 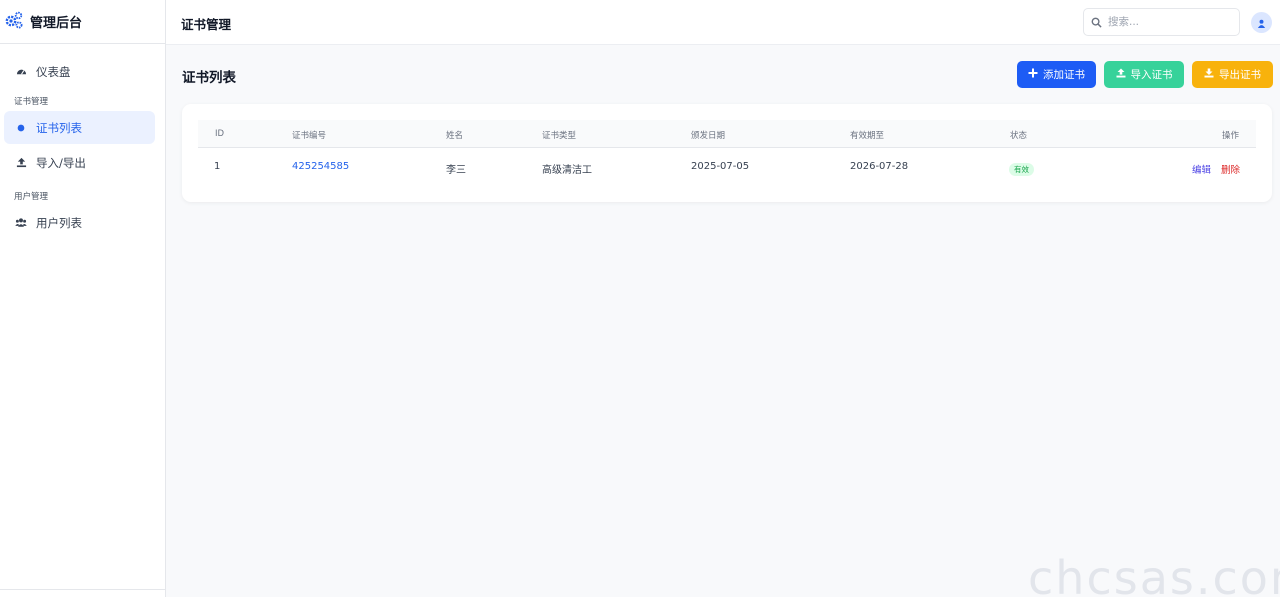 I want to click on cell-type: 高级清洁工, so click(x=567, y=170).